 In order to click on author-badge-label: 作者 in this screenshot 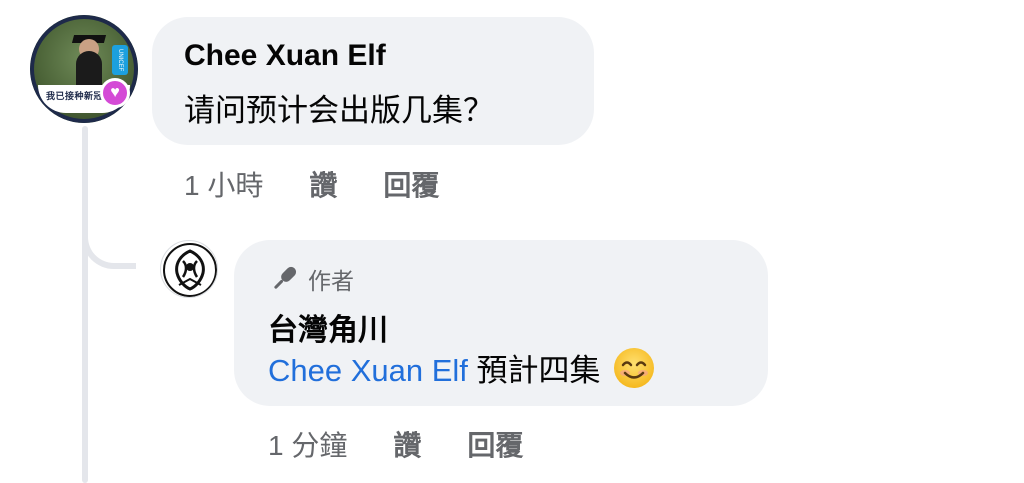, I will do `click(331, 281)`.